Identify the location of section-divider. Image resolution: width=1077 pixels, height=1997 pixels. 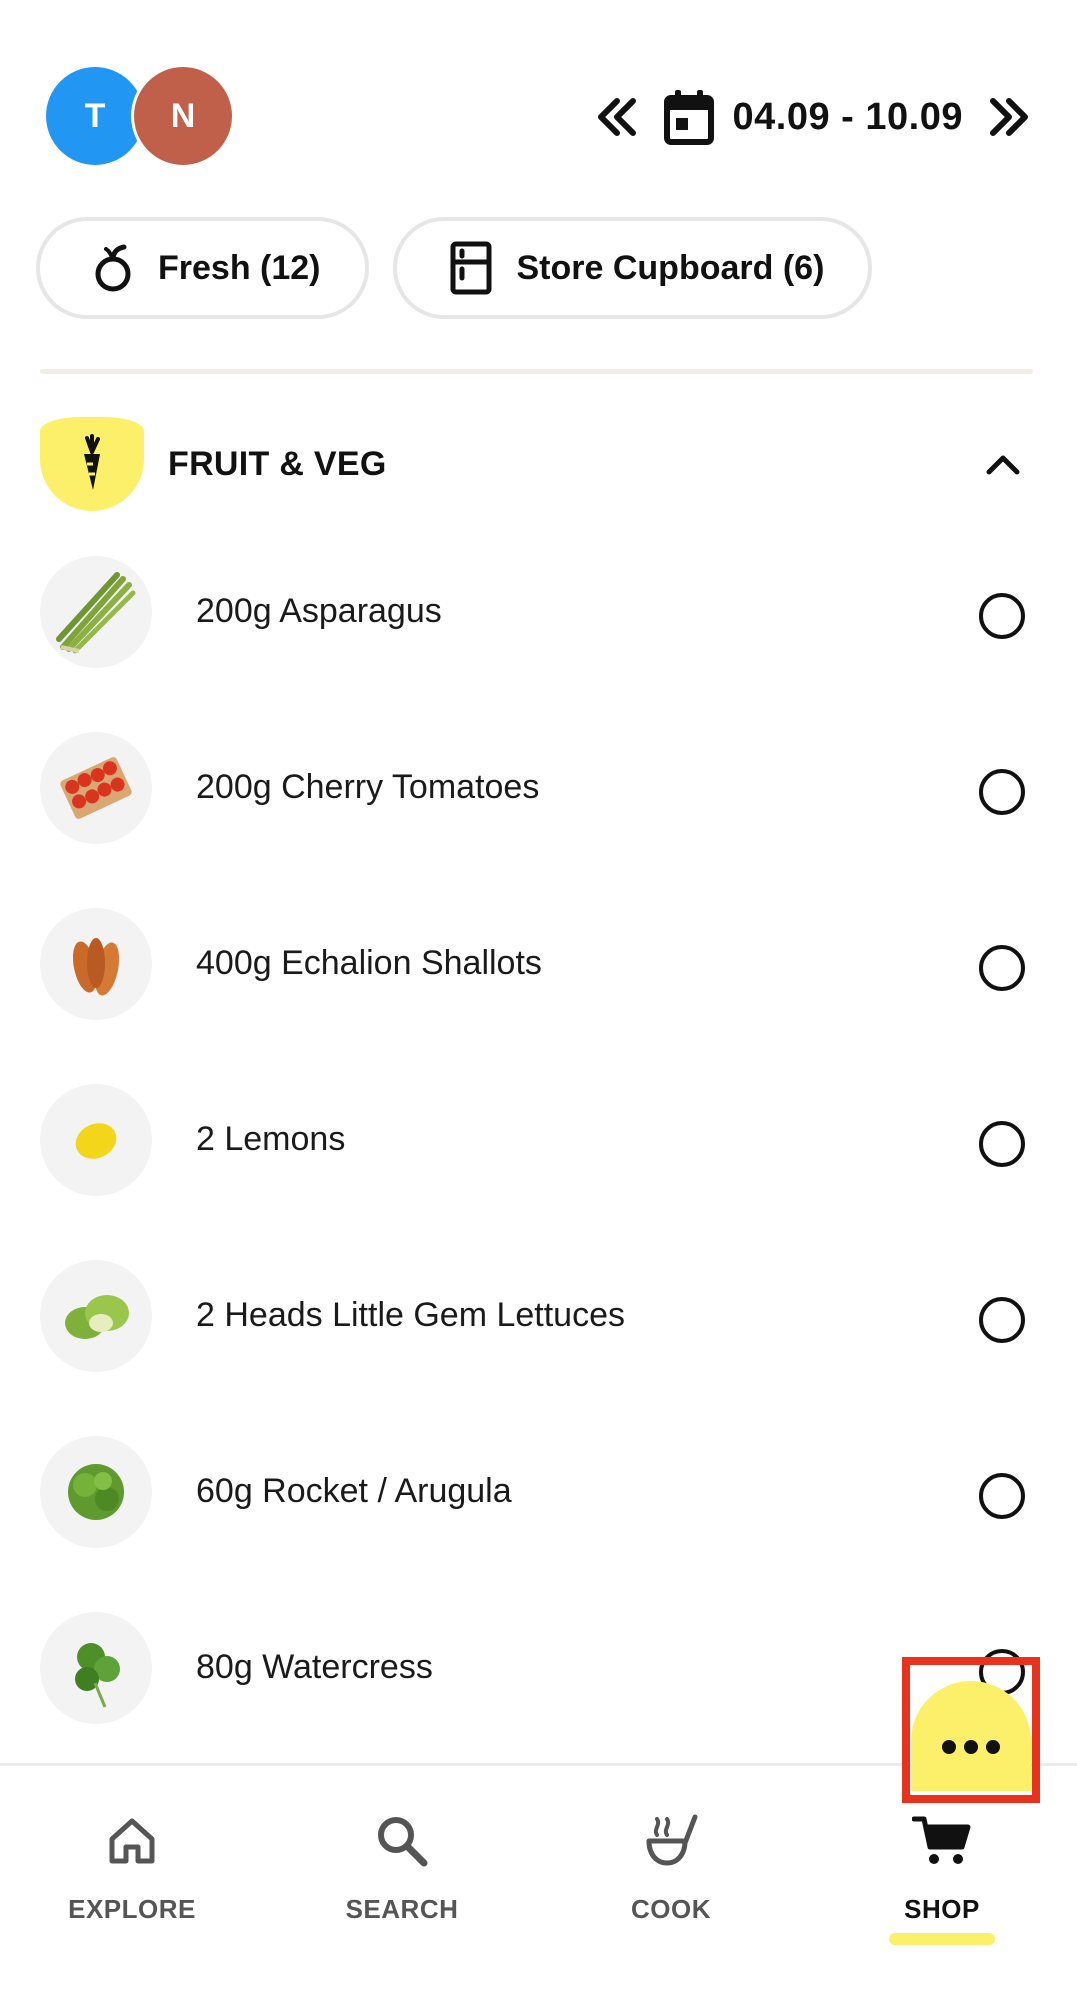
(536, 371).